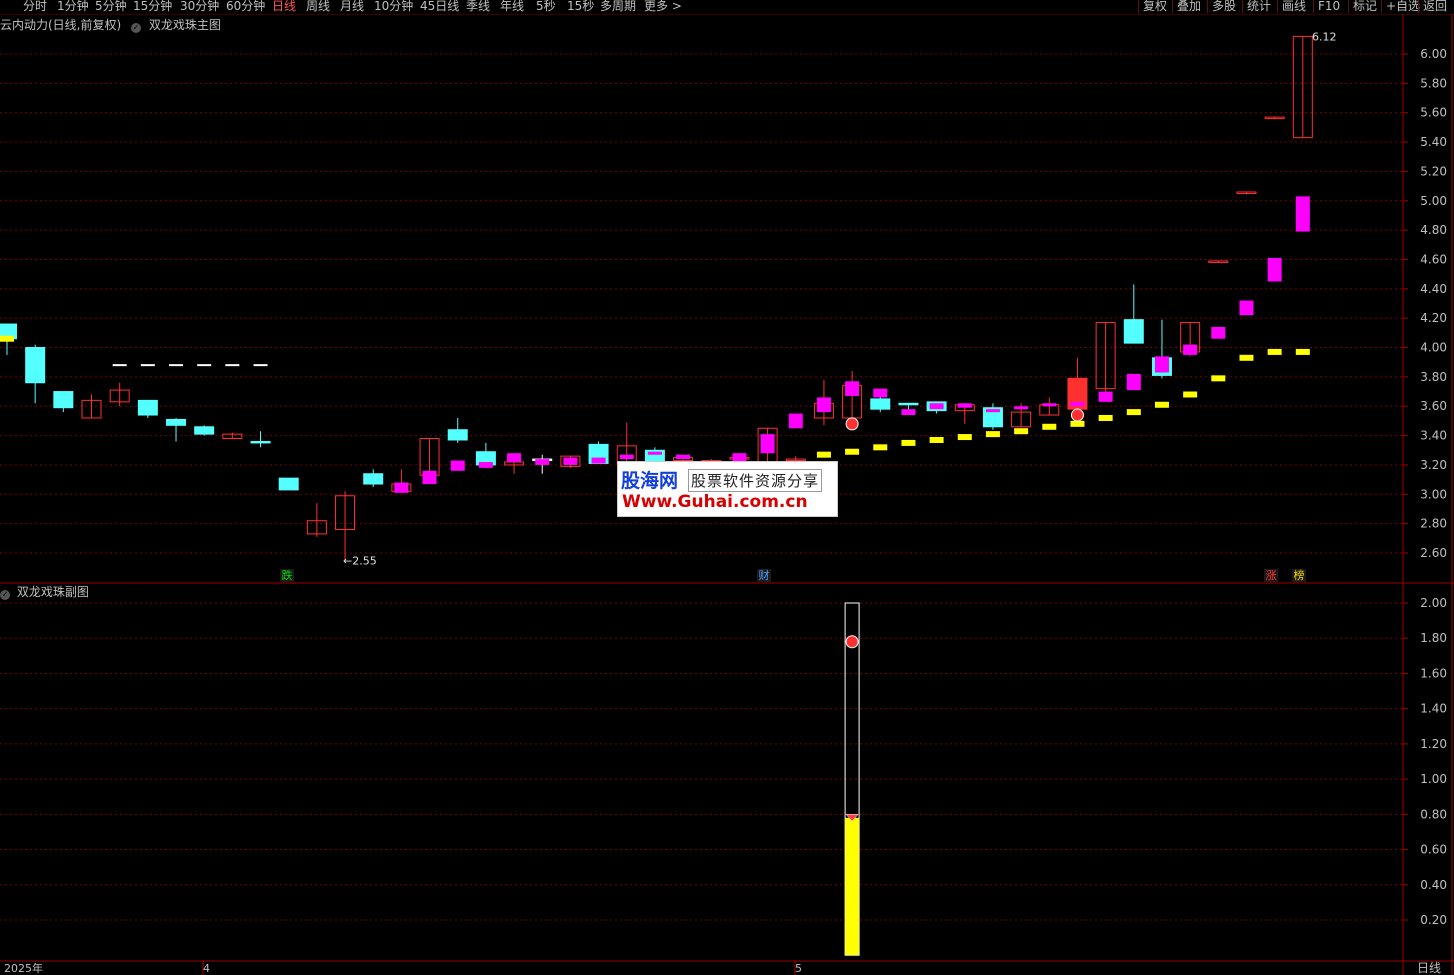 The image size is (1454, 975). What do you see at coordinates (1433, 744) in the screenshot?
I see `sub-tick-label-5: 1.20` at bounding box center [1433, 744].